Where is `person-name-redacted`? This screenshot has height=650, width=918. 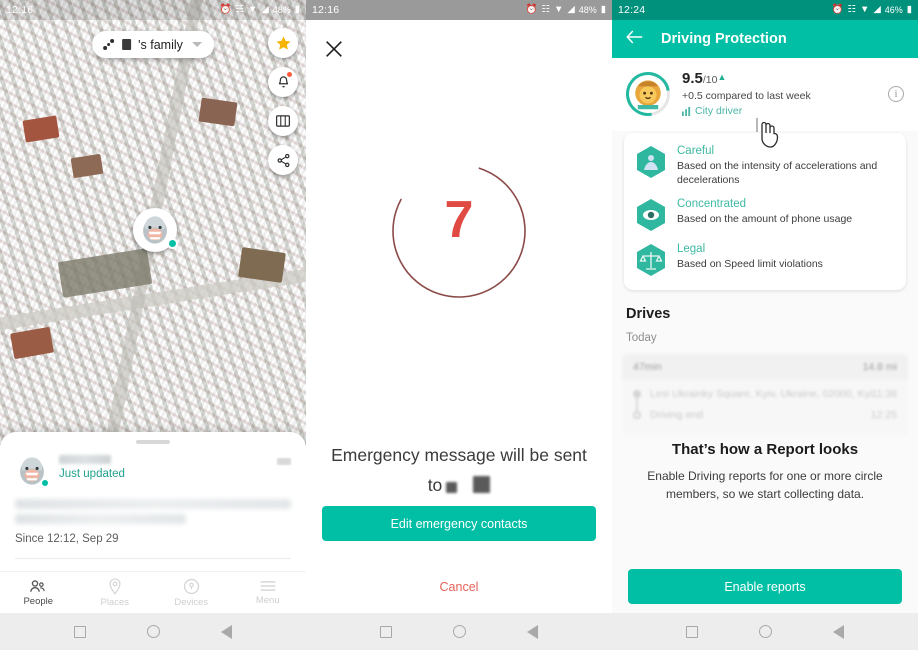 person-name-redacted is located at coordinates (85, 459).